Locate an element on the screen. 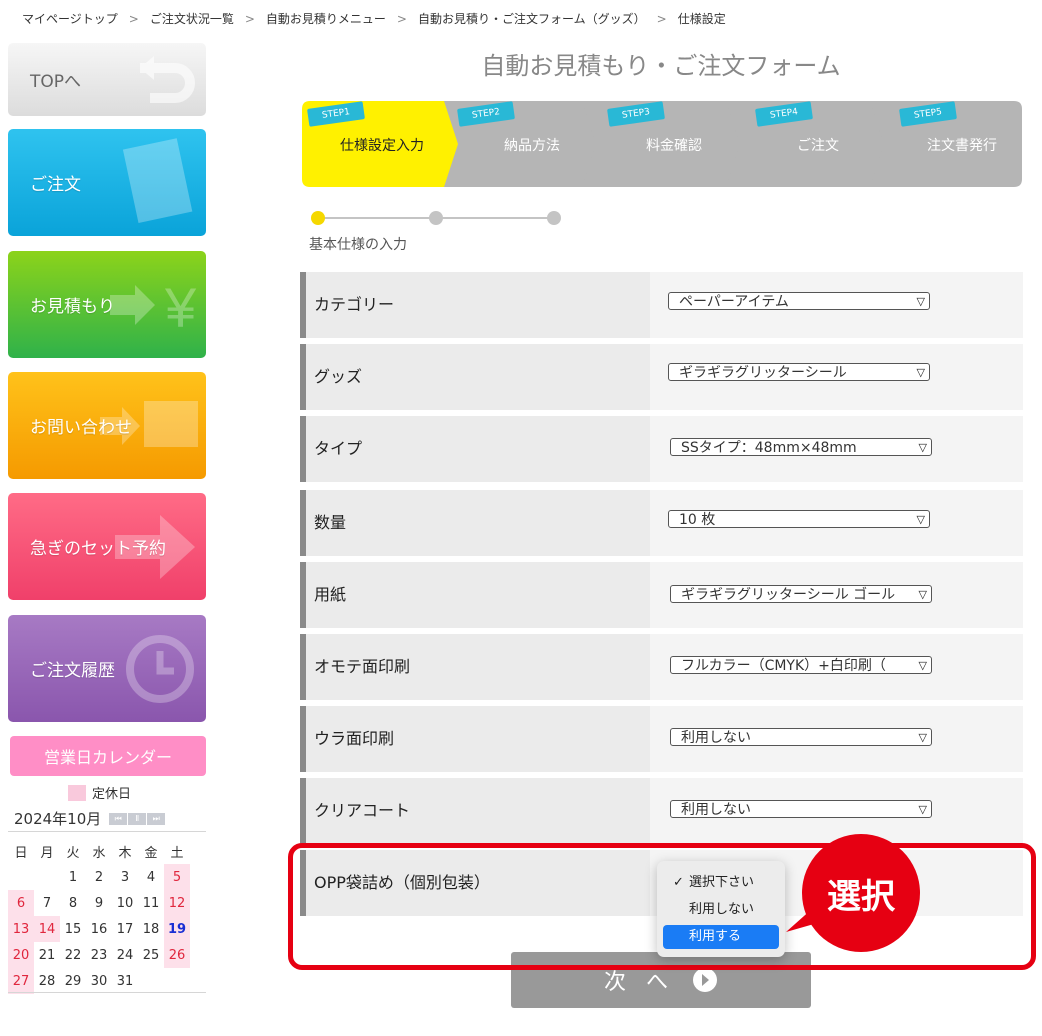  calendar-prev-icon: ⏮ is located at coordinates (118, 818).